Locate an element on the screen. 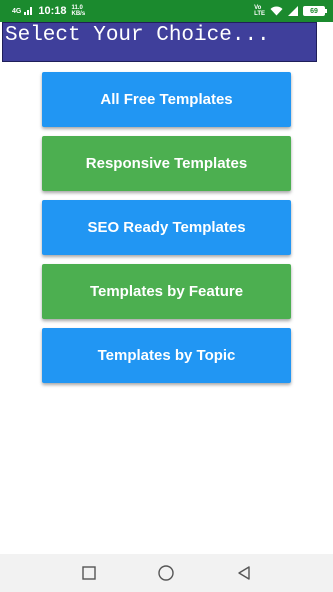  wifi-icon is located at coordinates (276, 11).